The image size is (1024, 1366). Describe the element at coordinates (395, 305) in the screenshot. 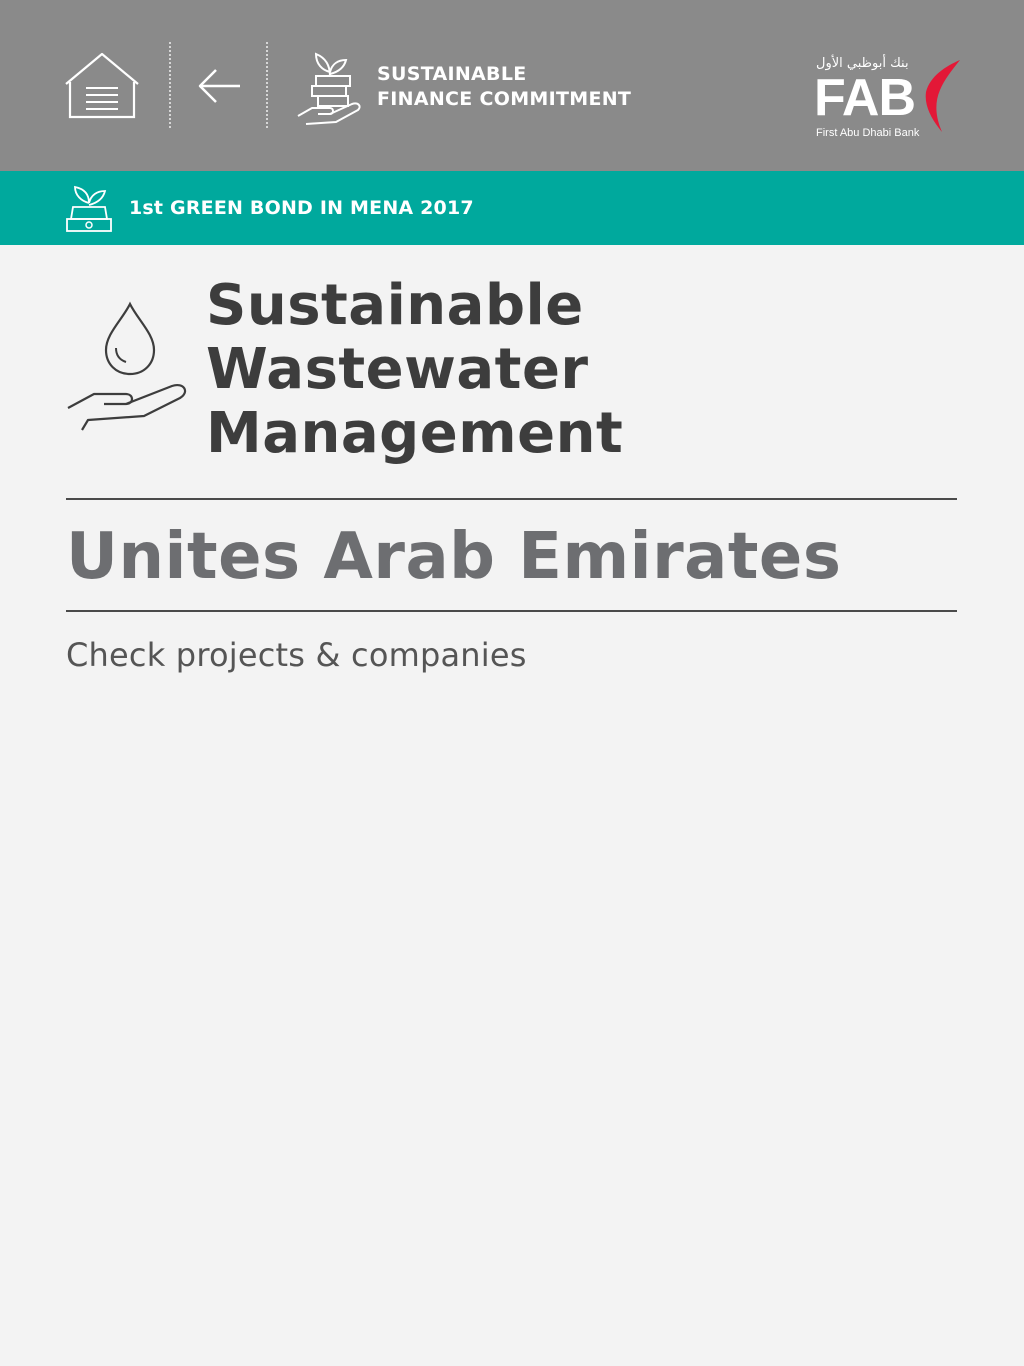

I see `page-title-line: Sustainable` at that location.